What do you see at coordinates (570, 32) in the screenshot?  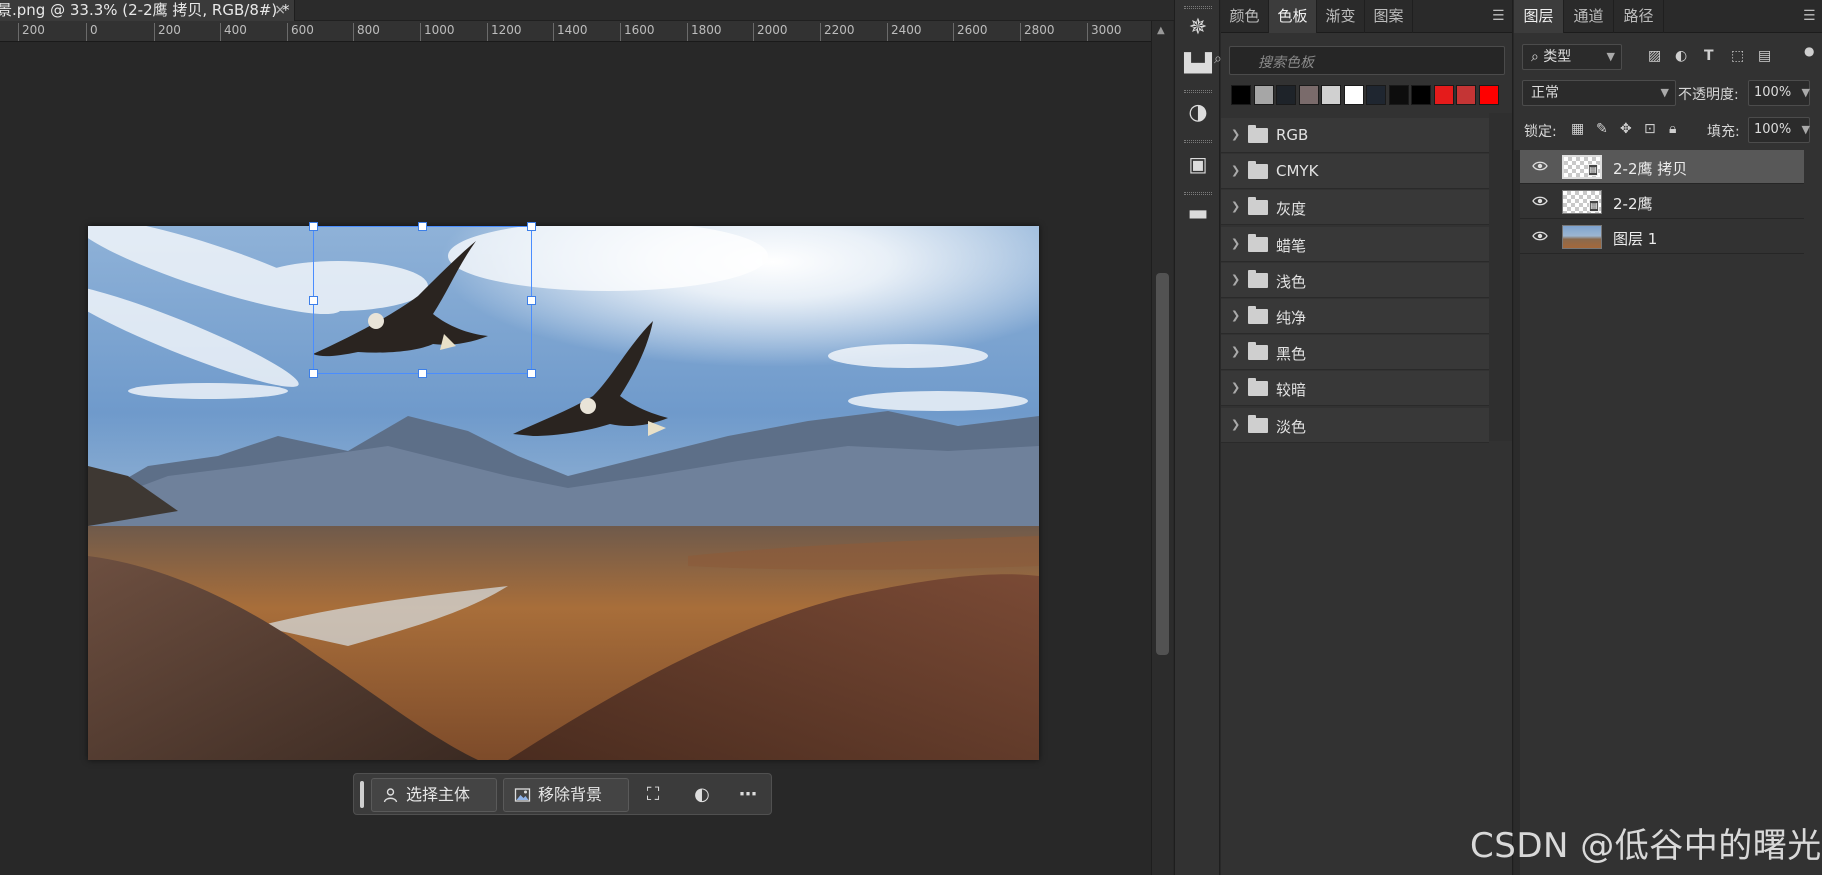 I see `ruler-tick-label: 1400` at bounding box center [570, 32].